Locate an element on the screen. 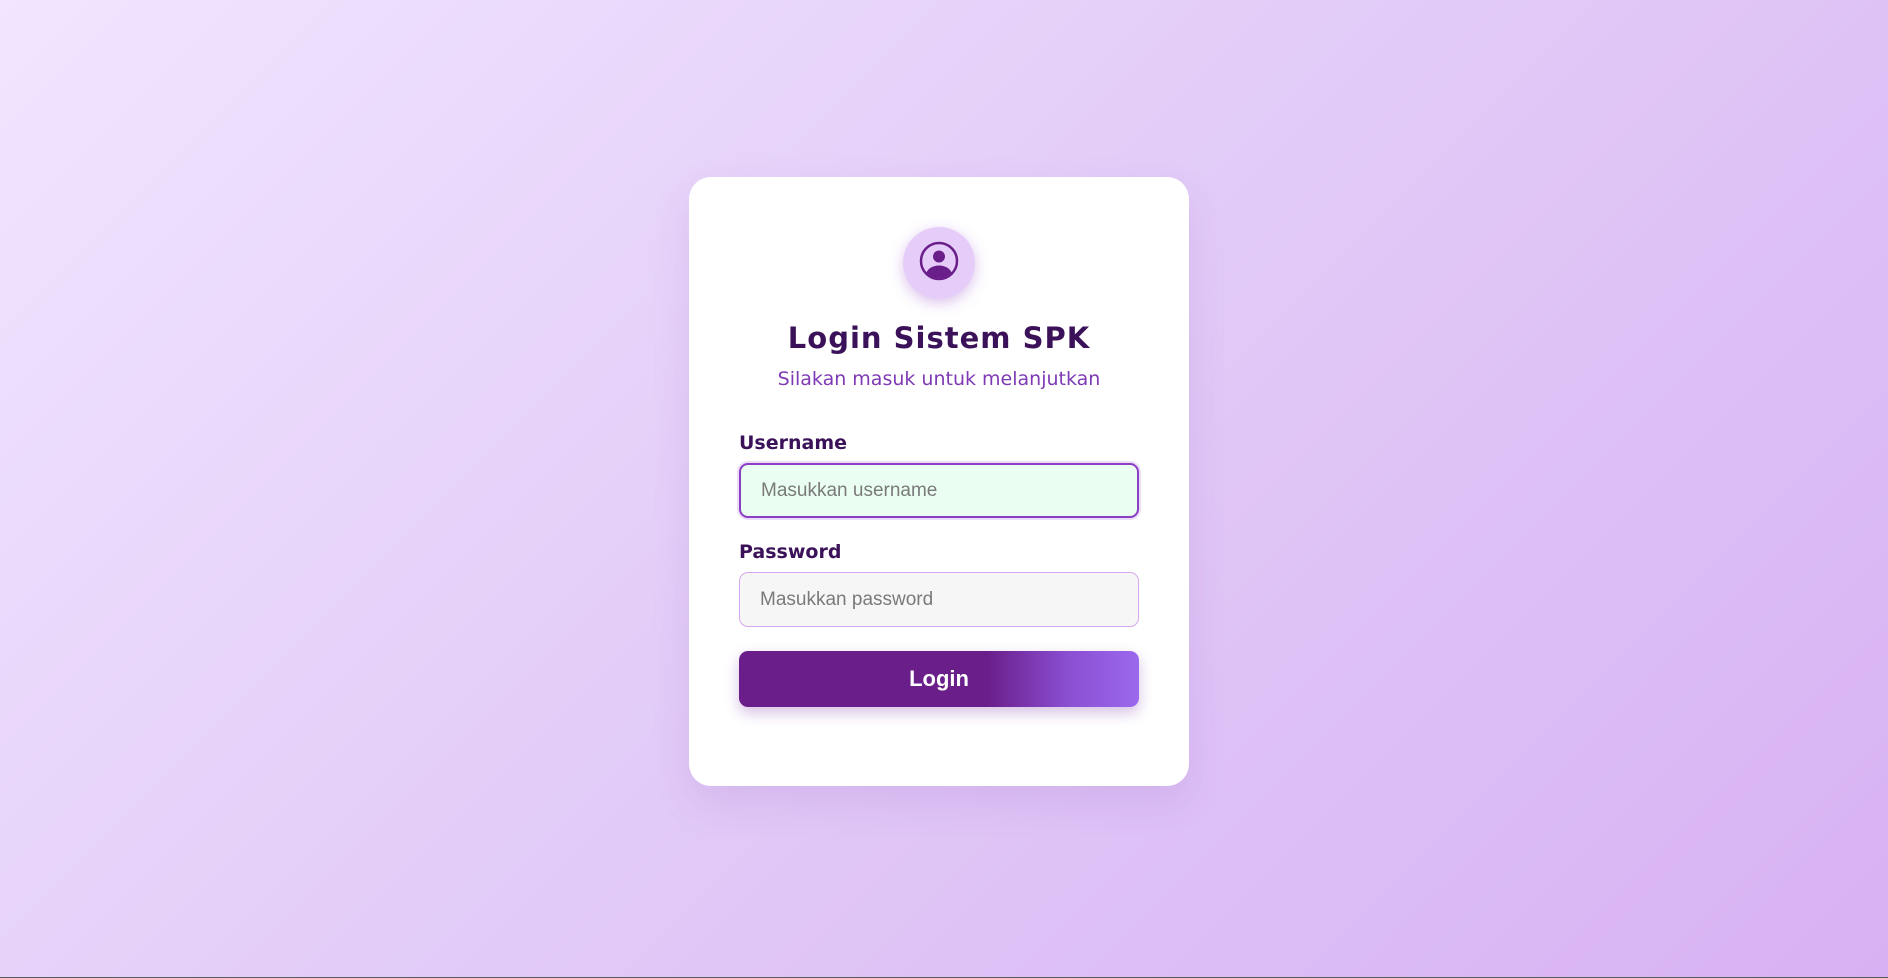 The width and height of the screenshot is (1888, 978). username-label: Username is located at coordinates (793, 443).